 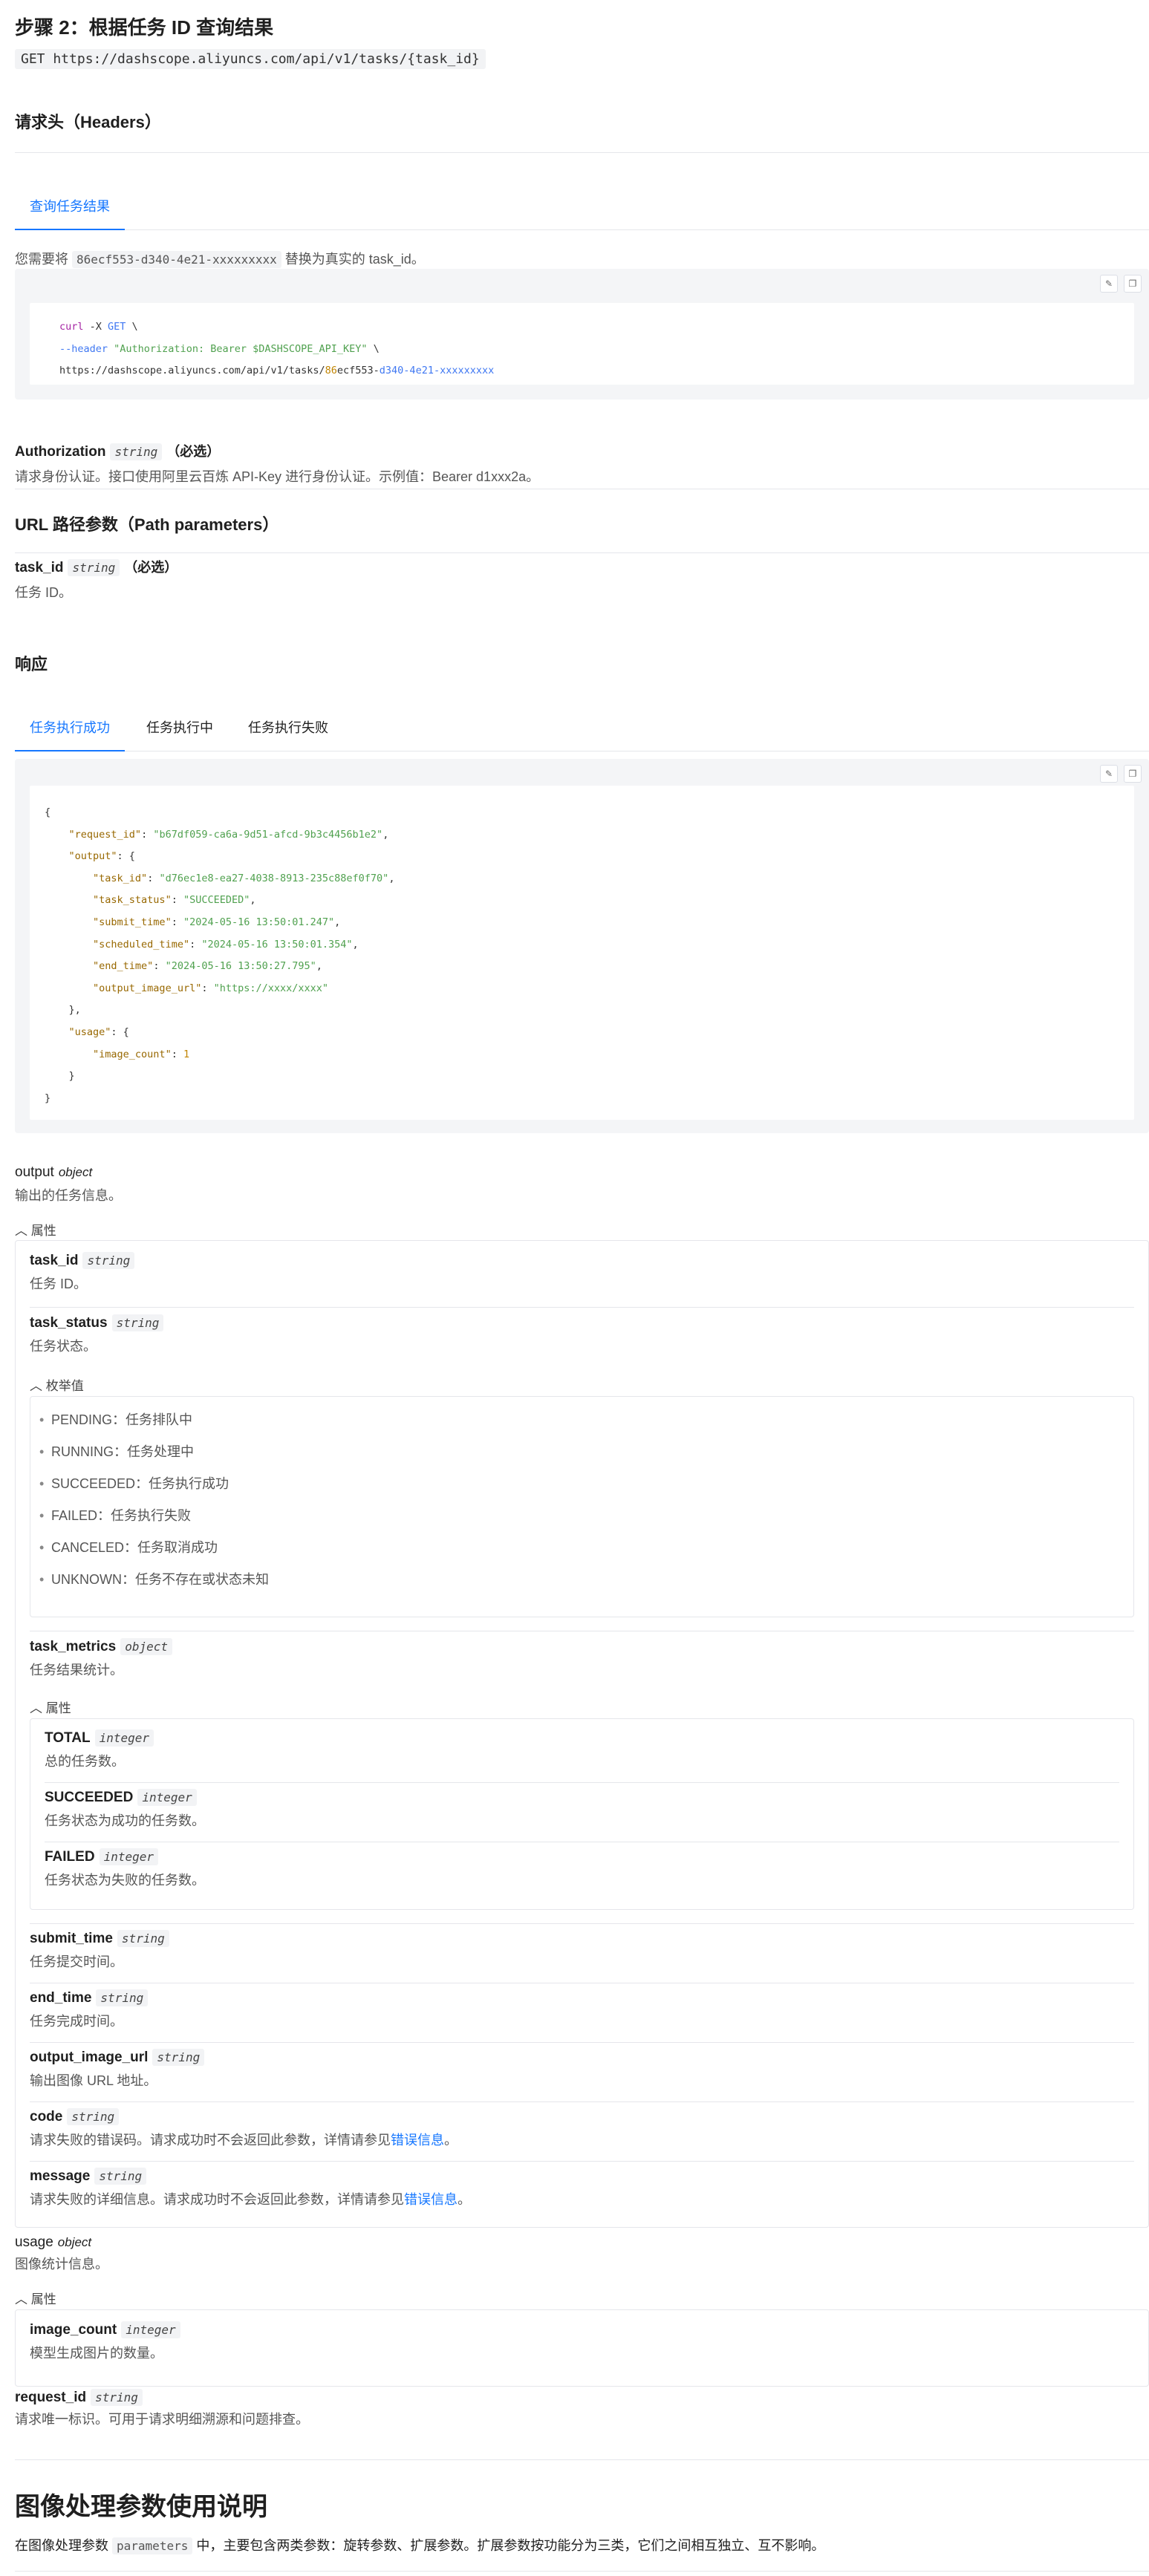 What do you see at coordinates (31, 664) in the screenshot?
I see `response-title: 响应` at bounding box center [31, 664].